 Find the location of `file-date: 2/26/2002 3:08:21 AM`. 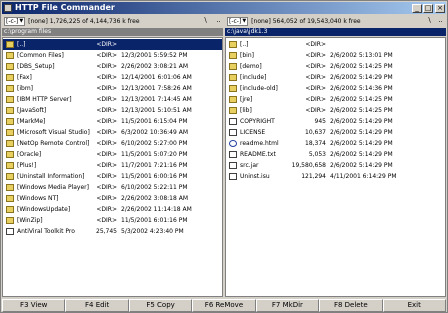

file-date: 2/26/2002 3:08:21 AM is located at coordinates (154, 66).